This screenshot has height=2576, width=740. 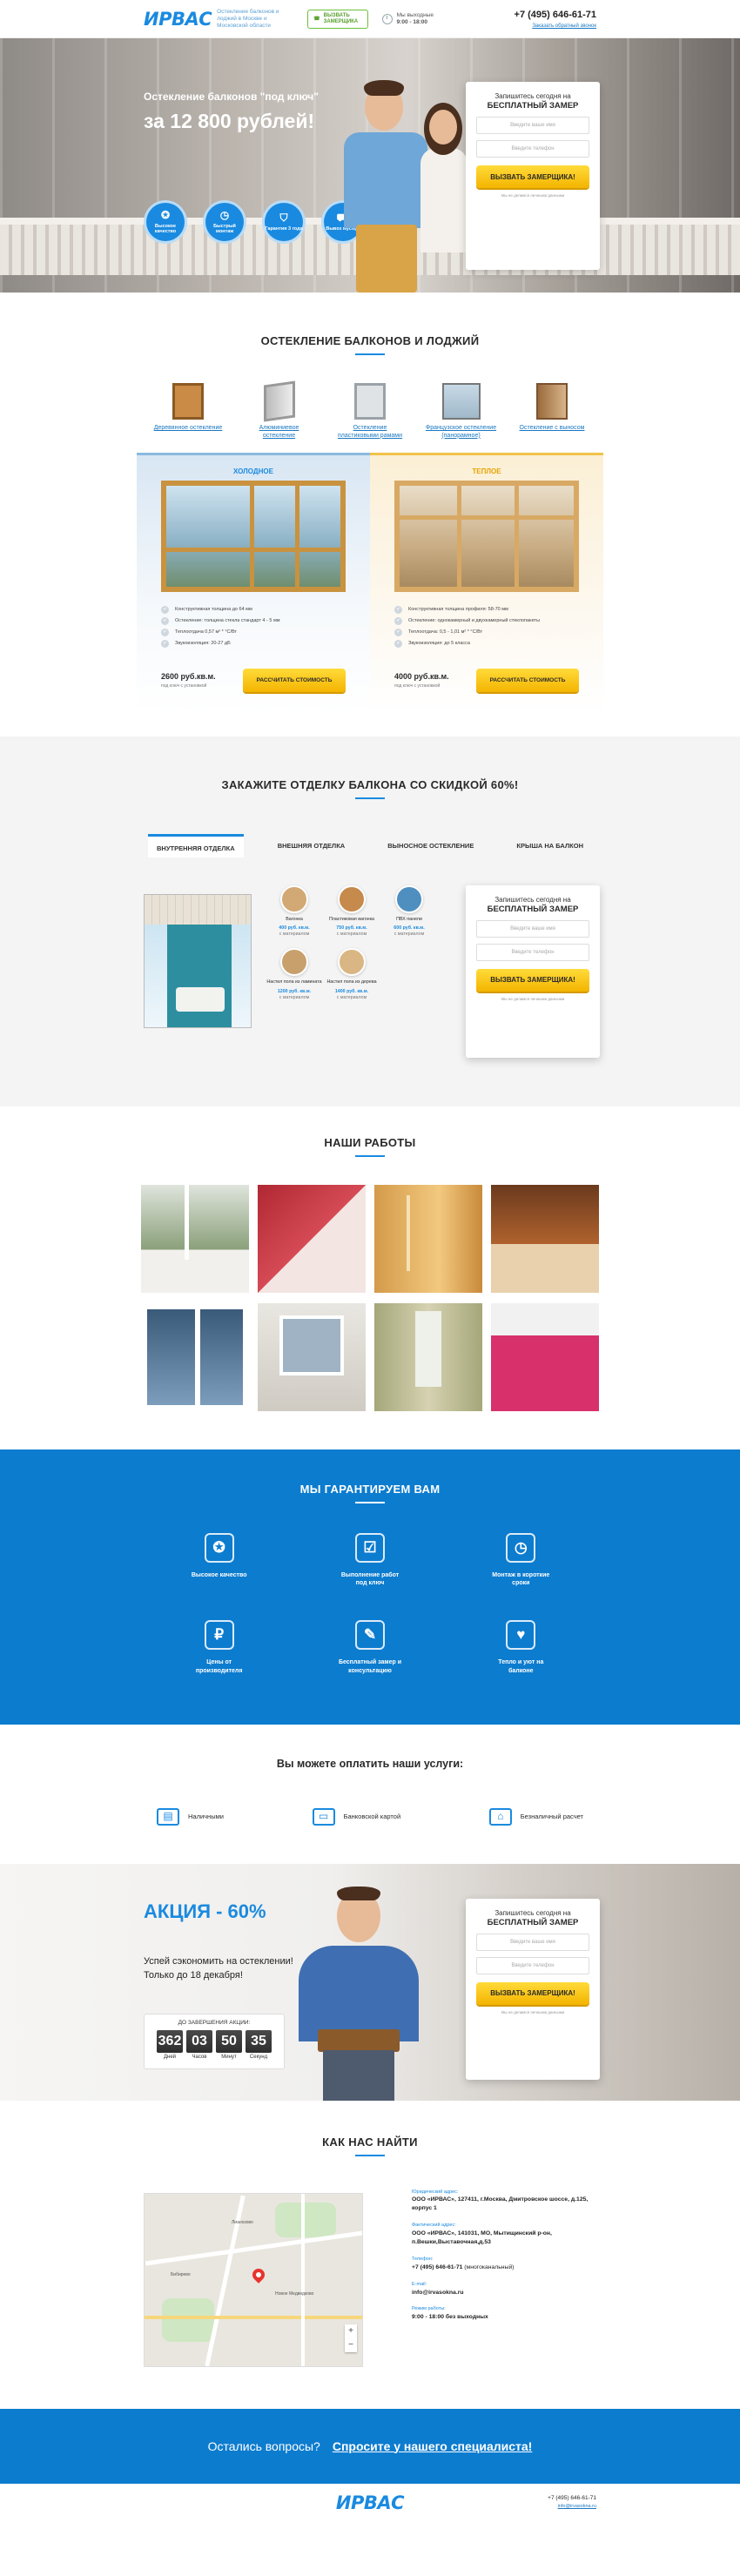 I want to click on material-item: ПВХ панели 600 руб. кв.м. с материалом, so click(x=409, y=911).